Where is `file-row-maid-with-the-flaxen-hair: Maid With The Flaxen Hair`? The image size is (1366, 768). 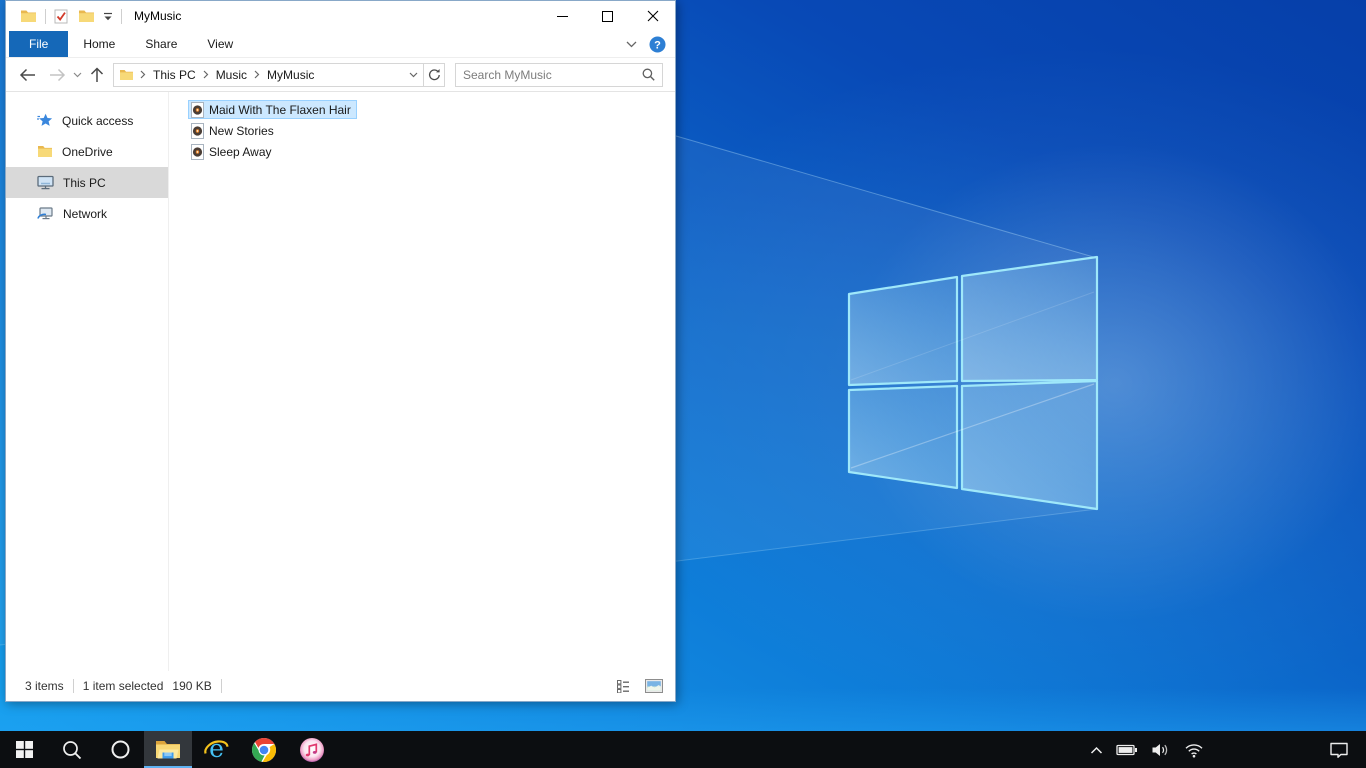 file-row-maid-with-the-flaxen-hair: Maid With The Flaxen Hair is located at coordinates (272, 109).